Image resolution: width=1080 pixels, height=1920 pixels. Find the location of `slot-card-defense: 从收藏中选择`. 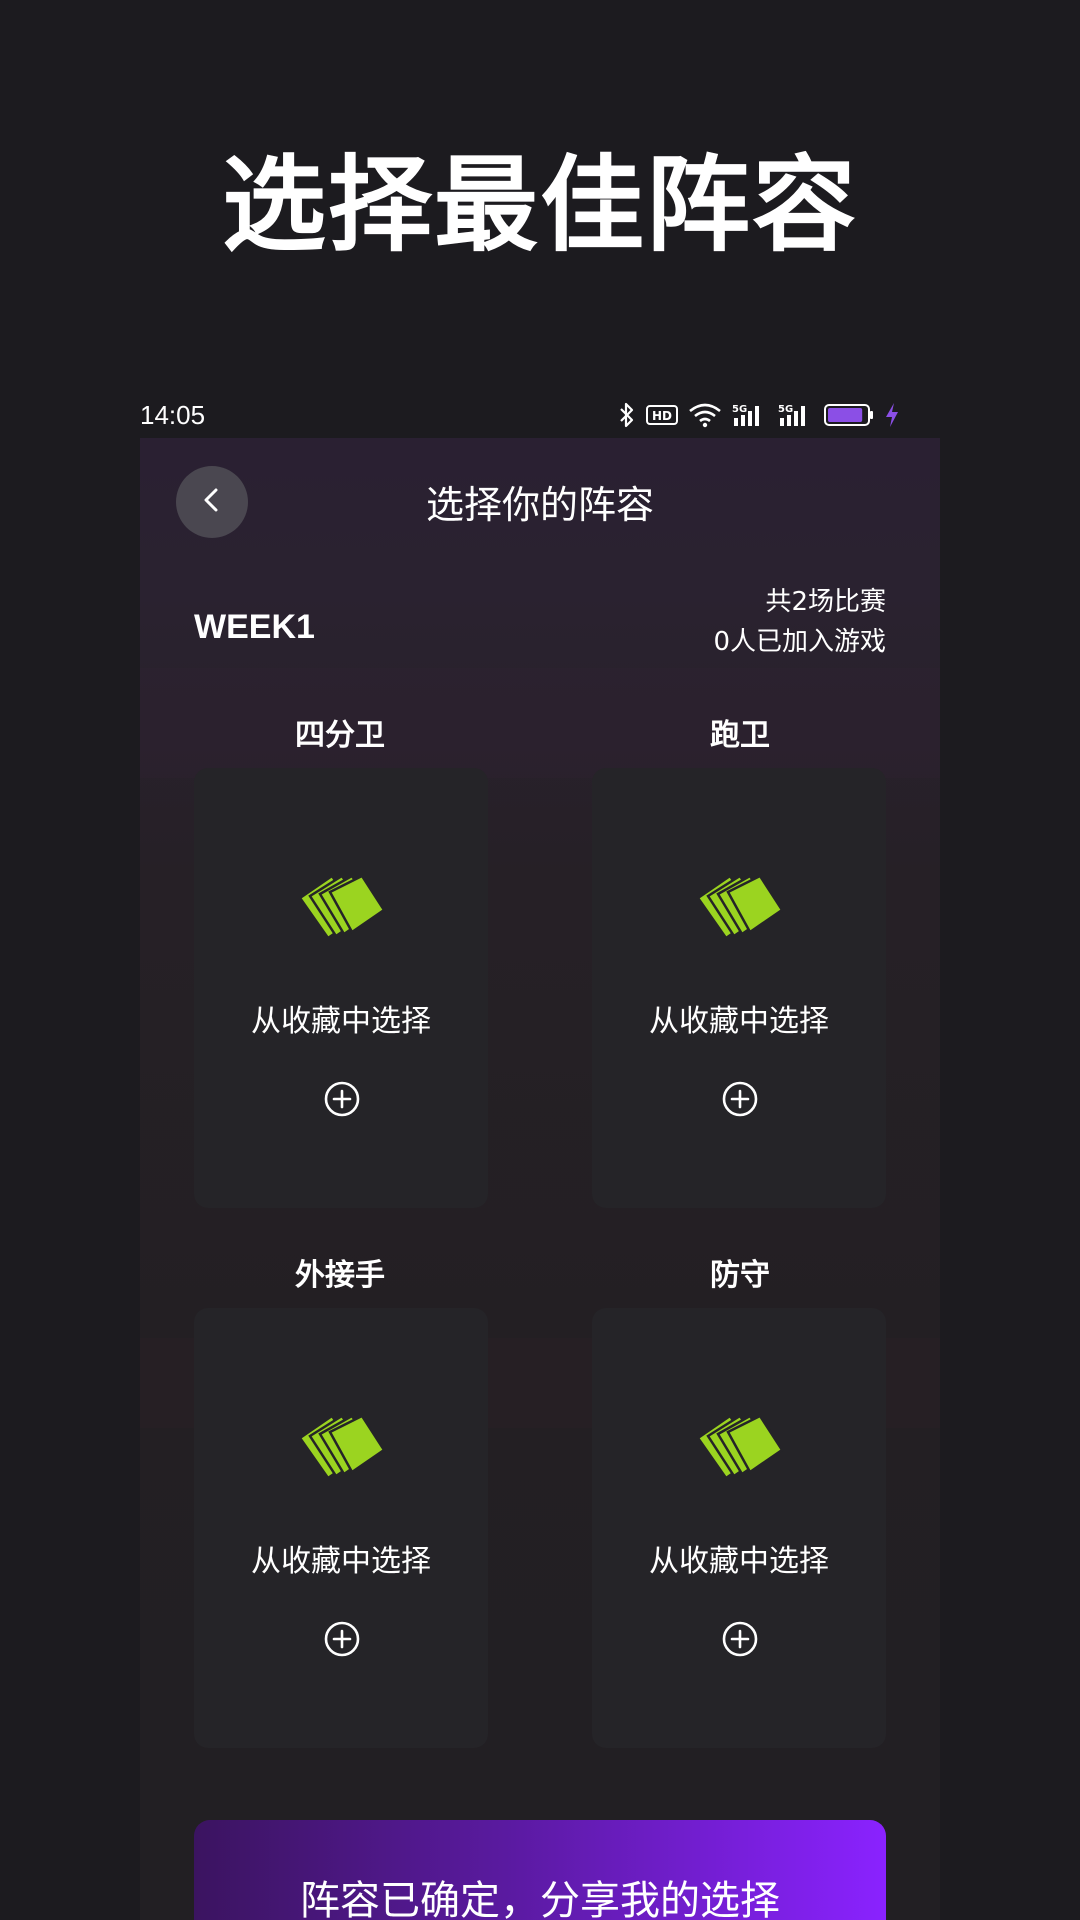

slot-card-defense: 从收藏中选择 is located at coordinates (739, 1528).